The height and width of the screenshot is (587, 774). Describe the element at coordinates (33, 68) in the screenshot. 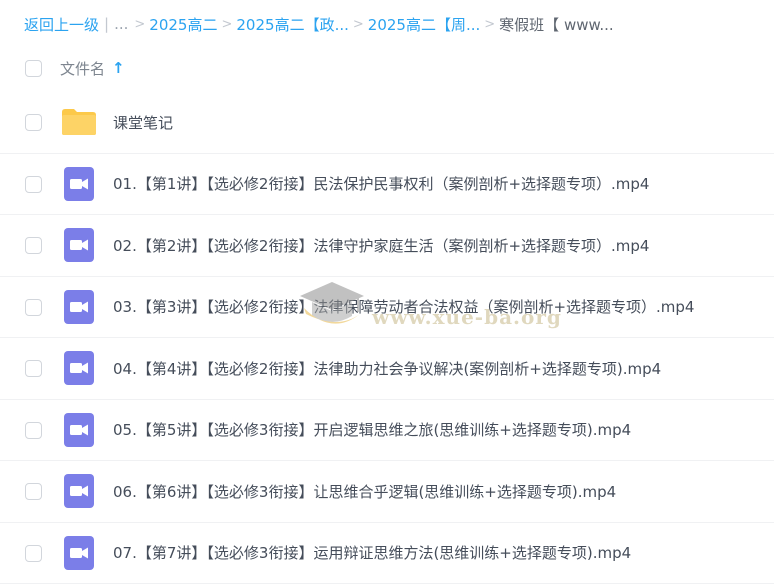

I see `select-all-checkbox` at that location.